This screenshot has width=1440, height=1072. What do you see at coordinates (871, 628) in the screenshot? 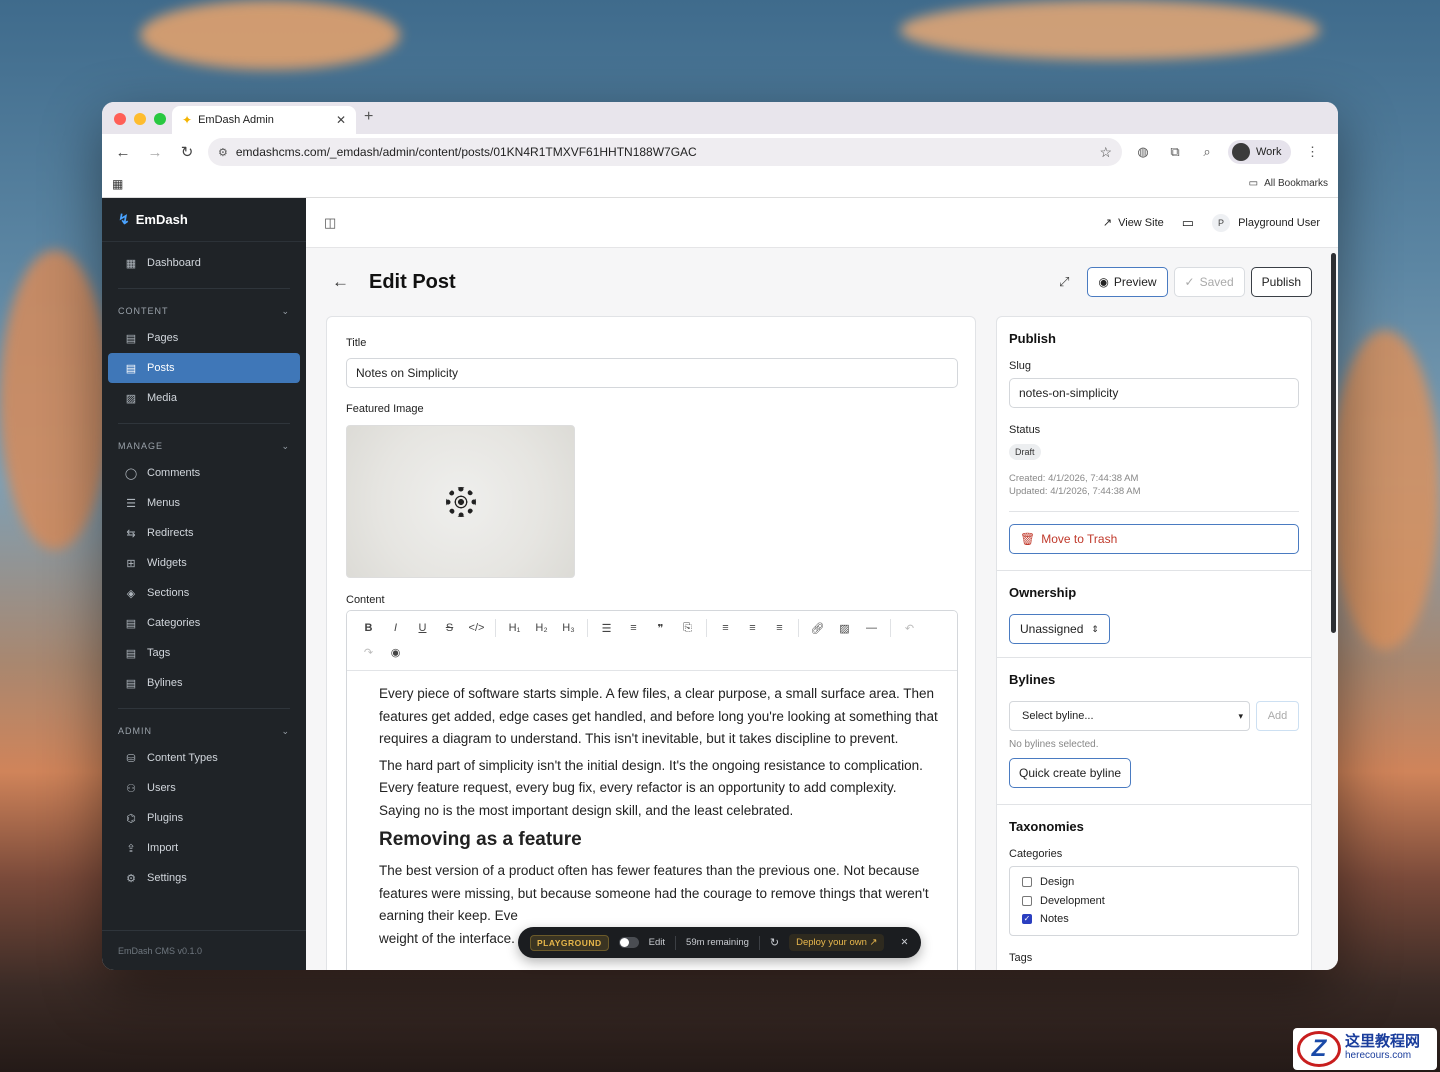
I see `horizontal-rule-icon: —` at bounding box center [871, 628].